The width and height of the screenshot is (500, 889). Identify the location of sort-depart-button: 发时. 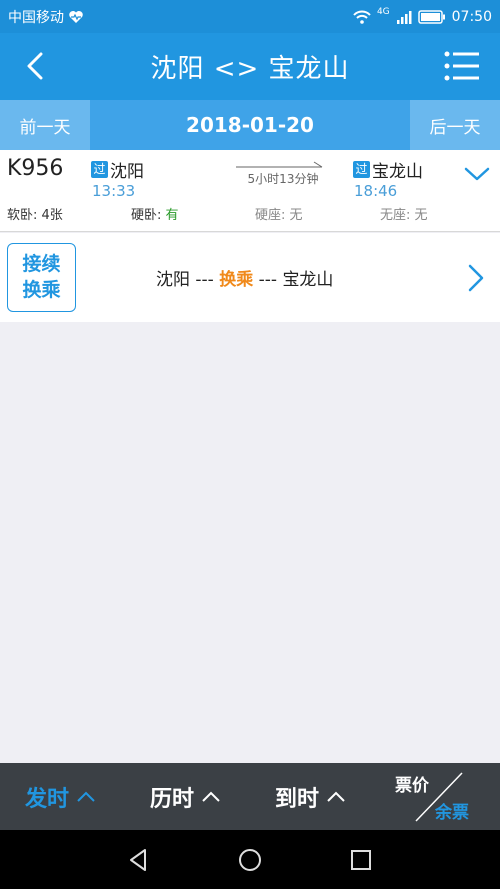
(60, 796).